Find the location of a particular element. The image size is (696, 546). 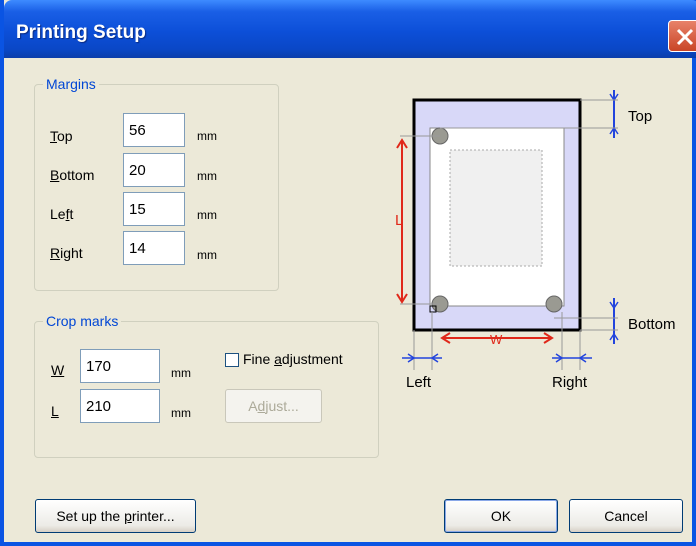

window-title: Printing Setup is located at coordinates (81, 32).